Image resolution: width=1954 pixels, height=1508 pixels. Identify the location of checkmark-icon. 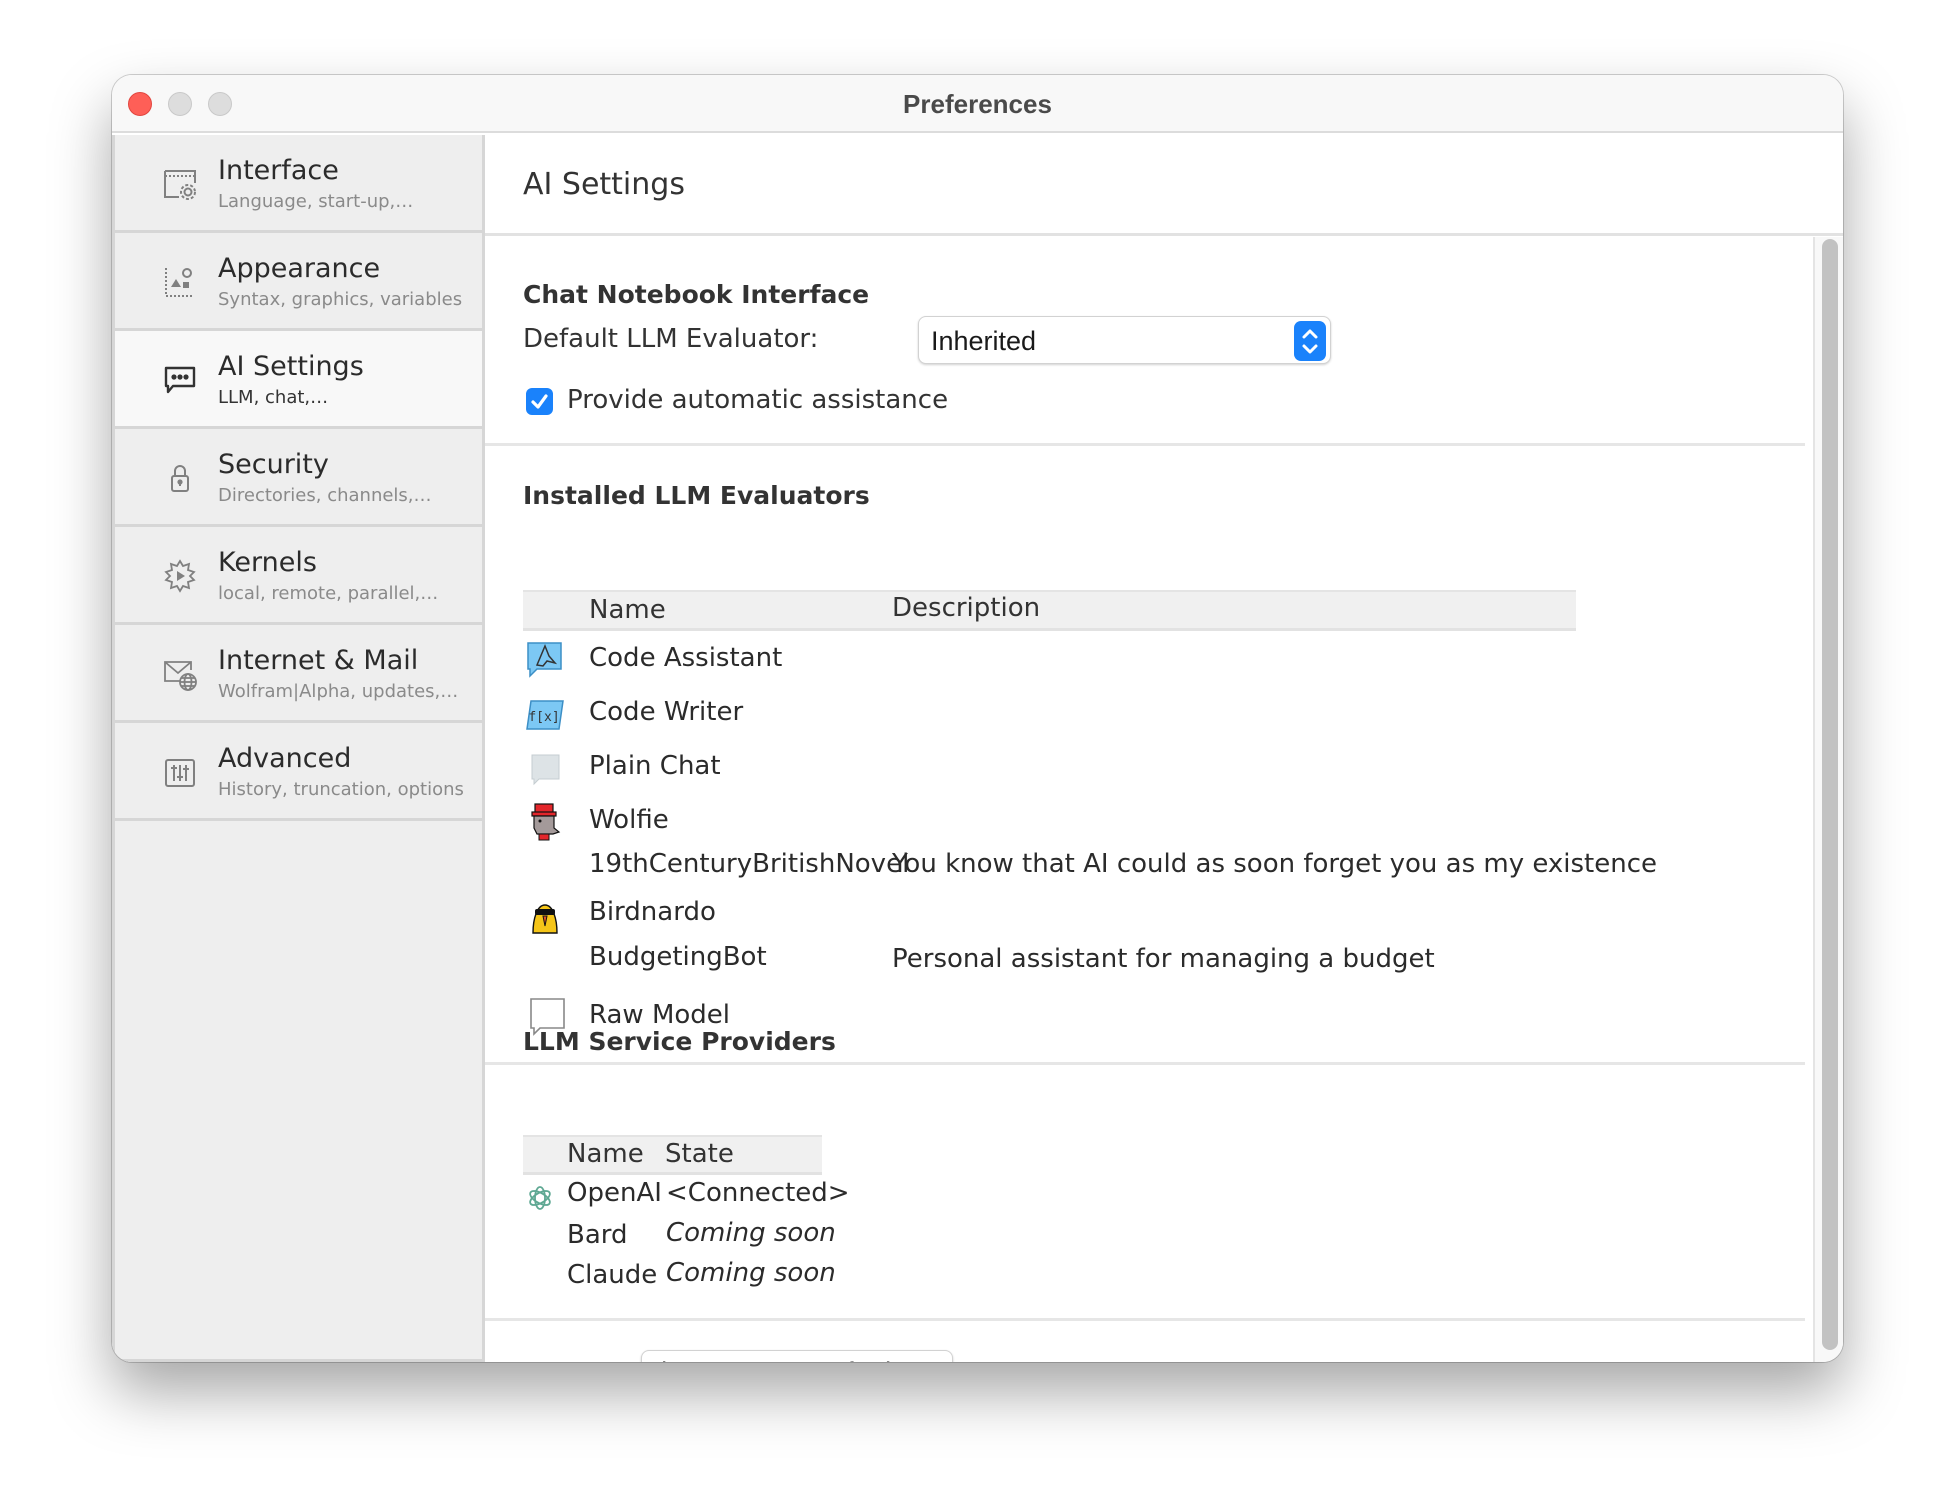
(539, 401).